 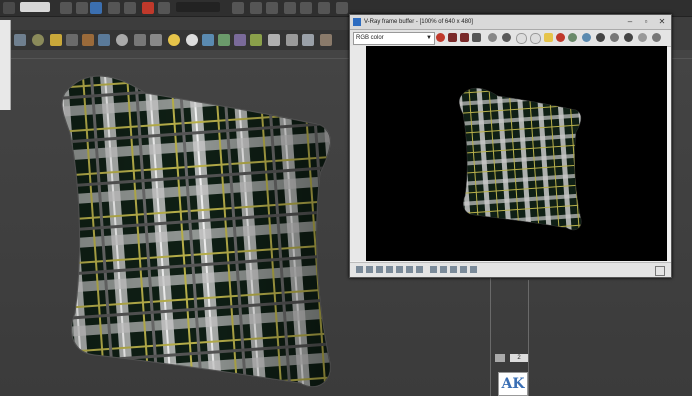 I want to click on plane-icon, so click(x=140, y=40).